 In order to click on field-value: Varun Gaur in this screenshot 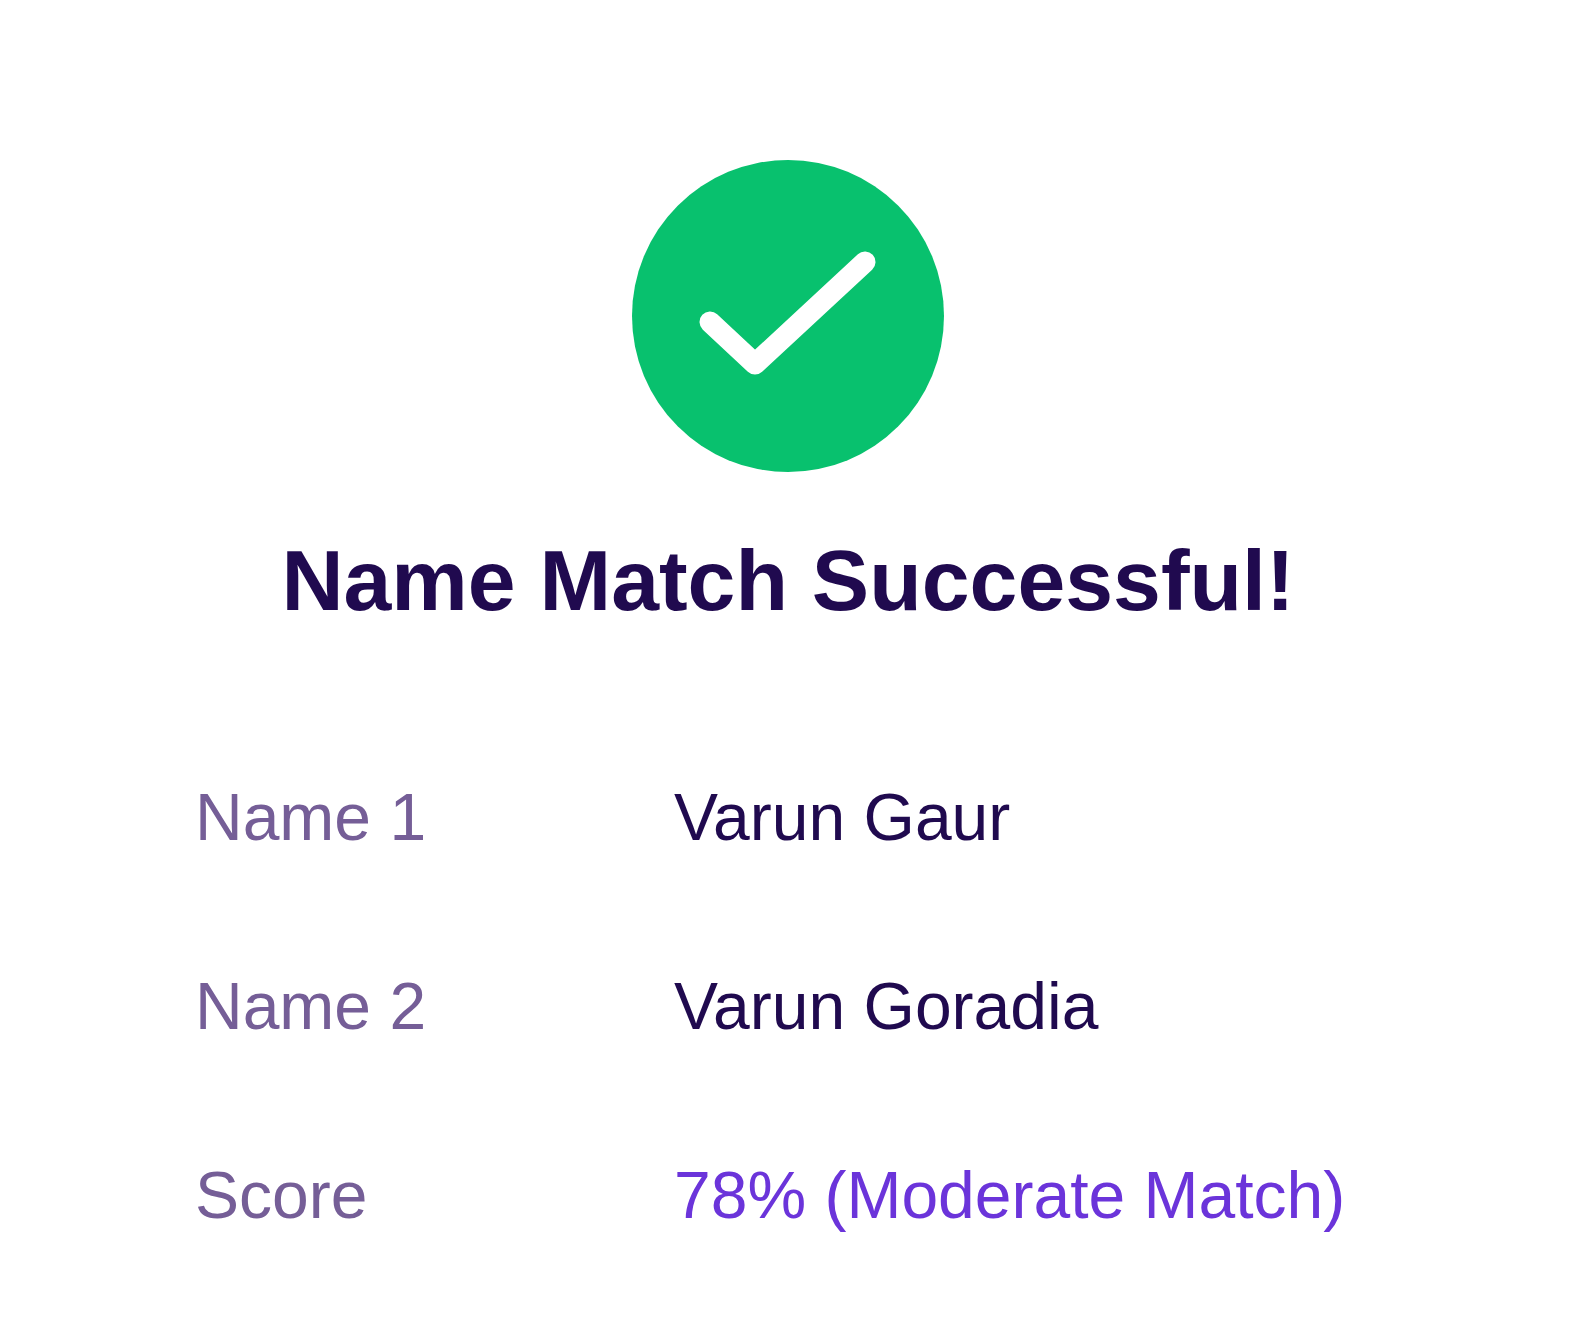, I will do `click(842, 816)`.